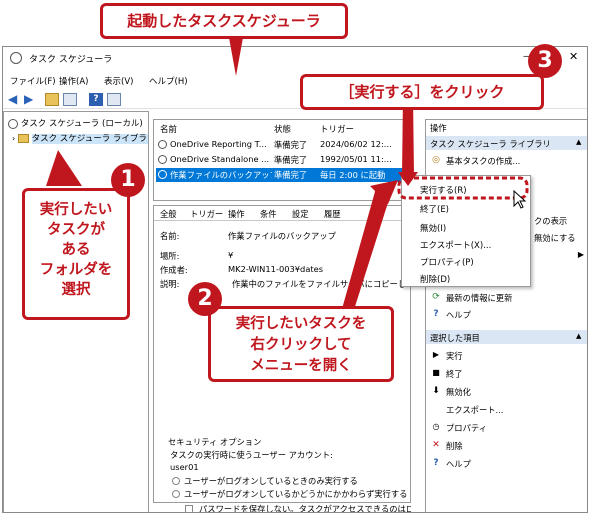  What do you see at coordinates (545, 61) in the screenshot?
I see `step3-number-badge: 3` at bounding box center [545, 61].